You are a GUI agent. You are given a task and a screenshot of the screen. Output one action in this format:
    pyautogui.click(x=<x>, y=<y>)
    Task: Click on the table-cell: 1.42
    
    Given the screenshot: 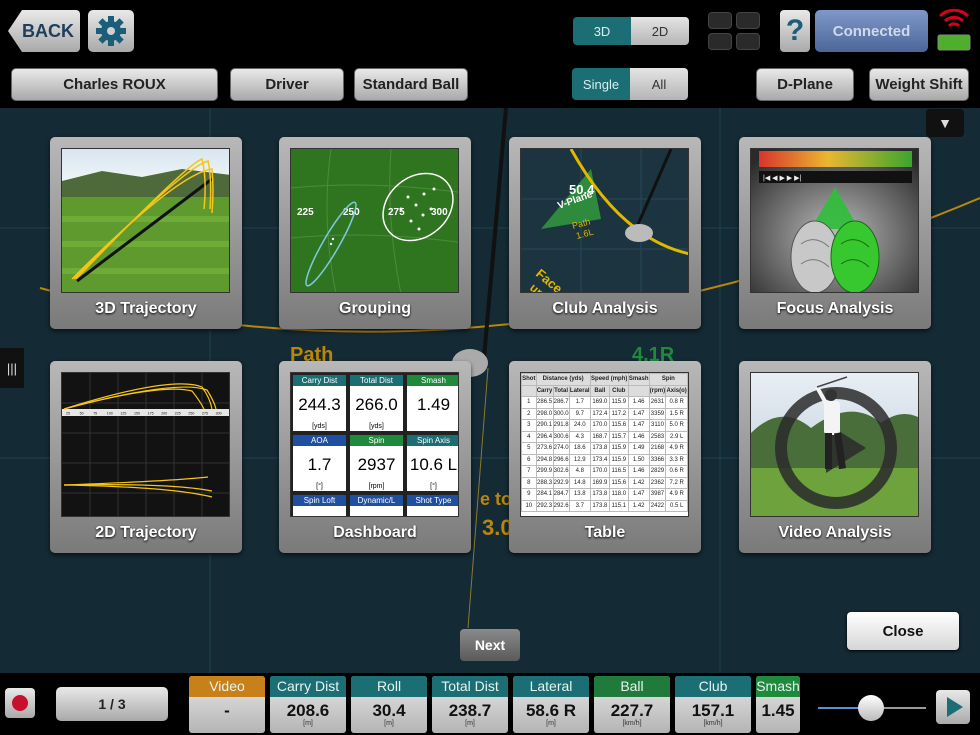 What is the action you would take?
    pyautogui.click(x=638, y=482)
    